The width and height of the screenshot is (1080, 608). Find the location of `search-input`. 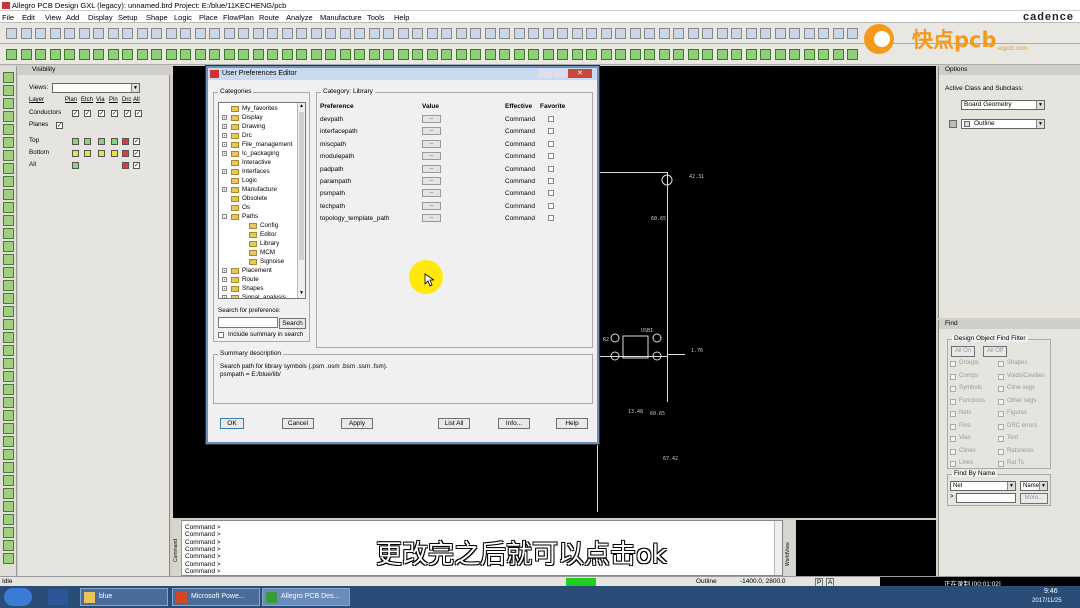

search-input is located at coordinates (248, 322).